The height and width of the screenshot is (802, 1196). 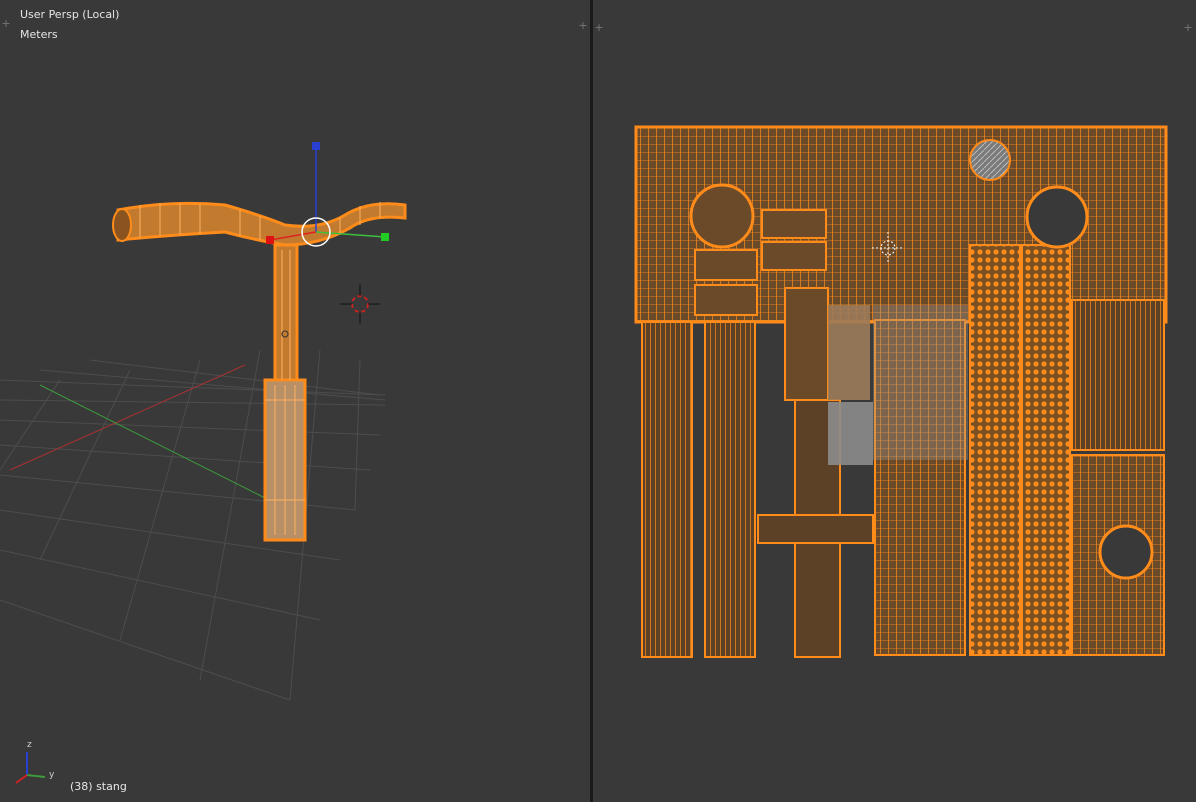 I want to click on 3d-cursor-icon, so click(x=360, y=304).